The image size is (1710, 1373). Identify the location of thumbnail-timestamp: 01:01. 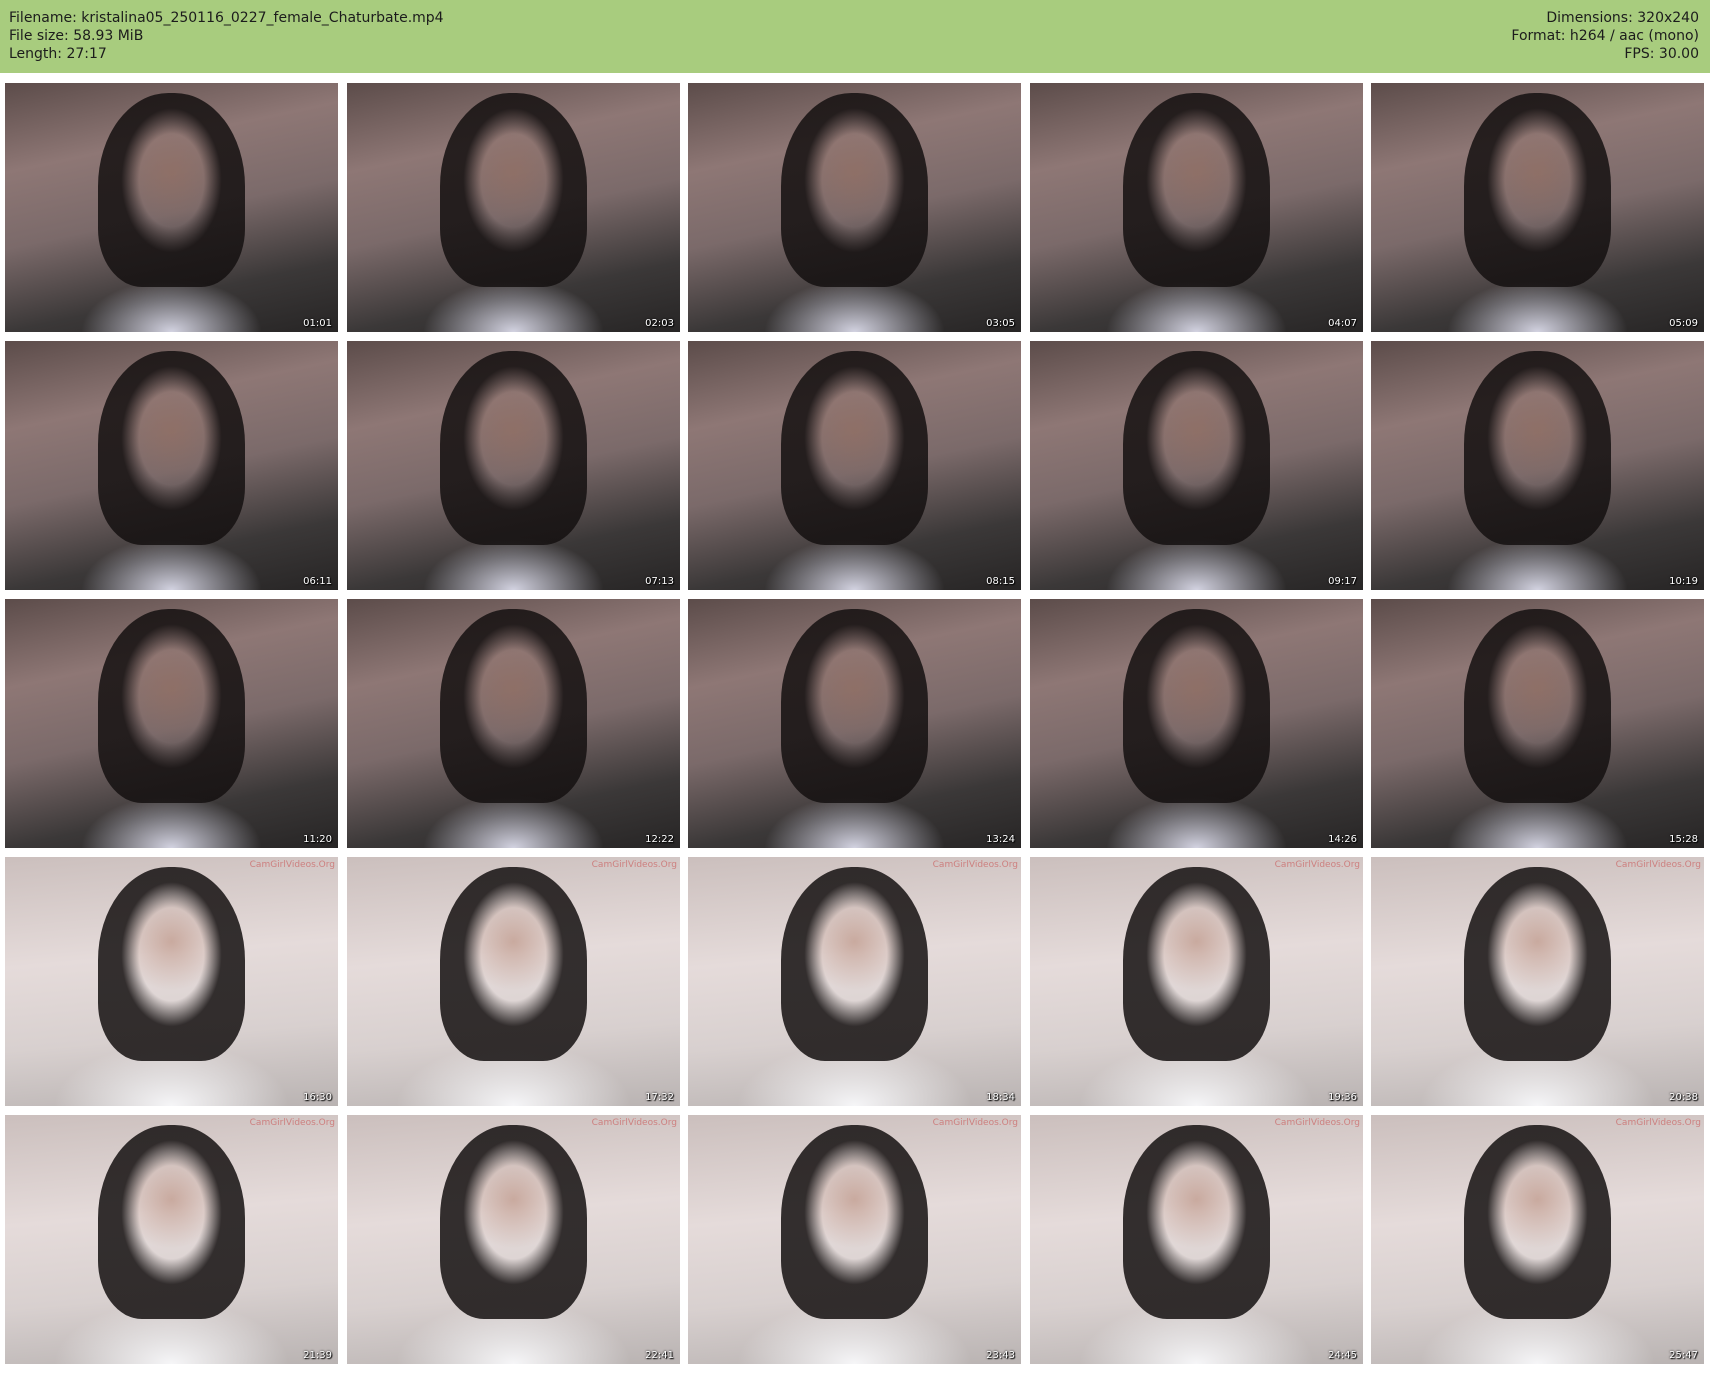
(317, 323).